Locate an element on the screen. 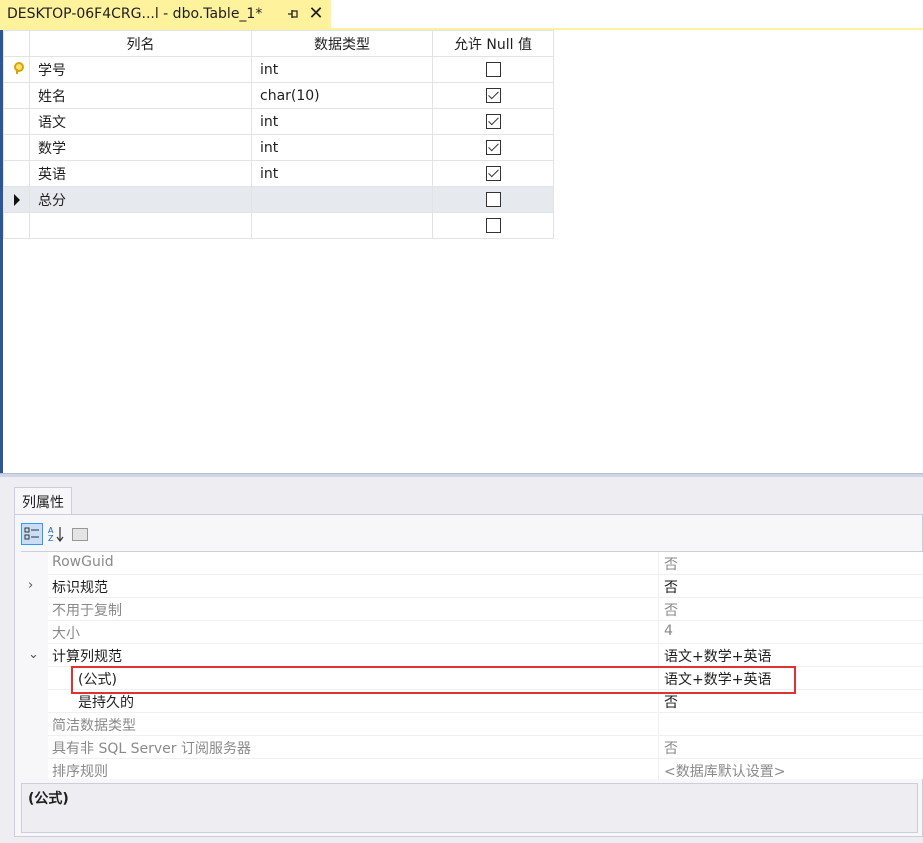 The width and height of the screenshot is (923, 843). property-name: 不用于复制 is located at coordinates (87, 611).